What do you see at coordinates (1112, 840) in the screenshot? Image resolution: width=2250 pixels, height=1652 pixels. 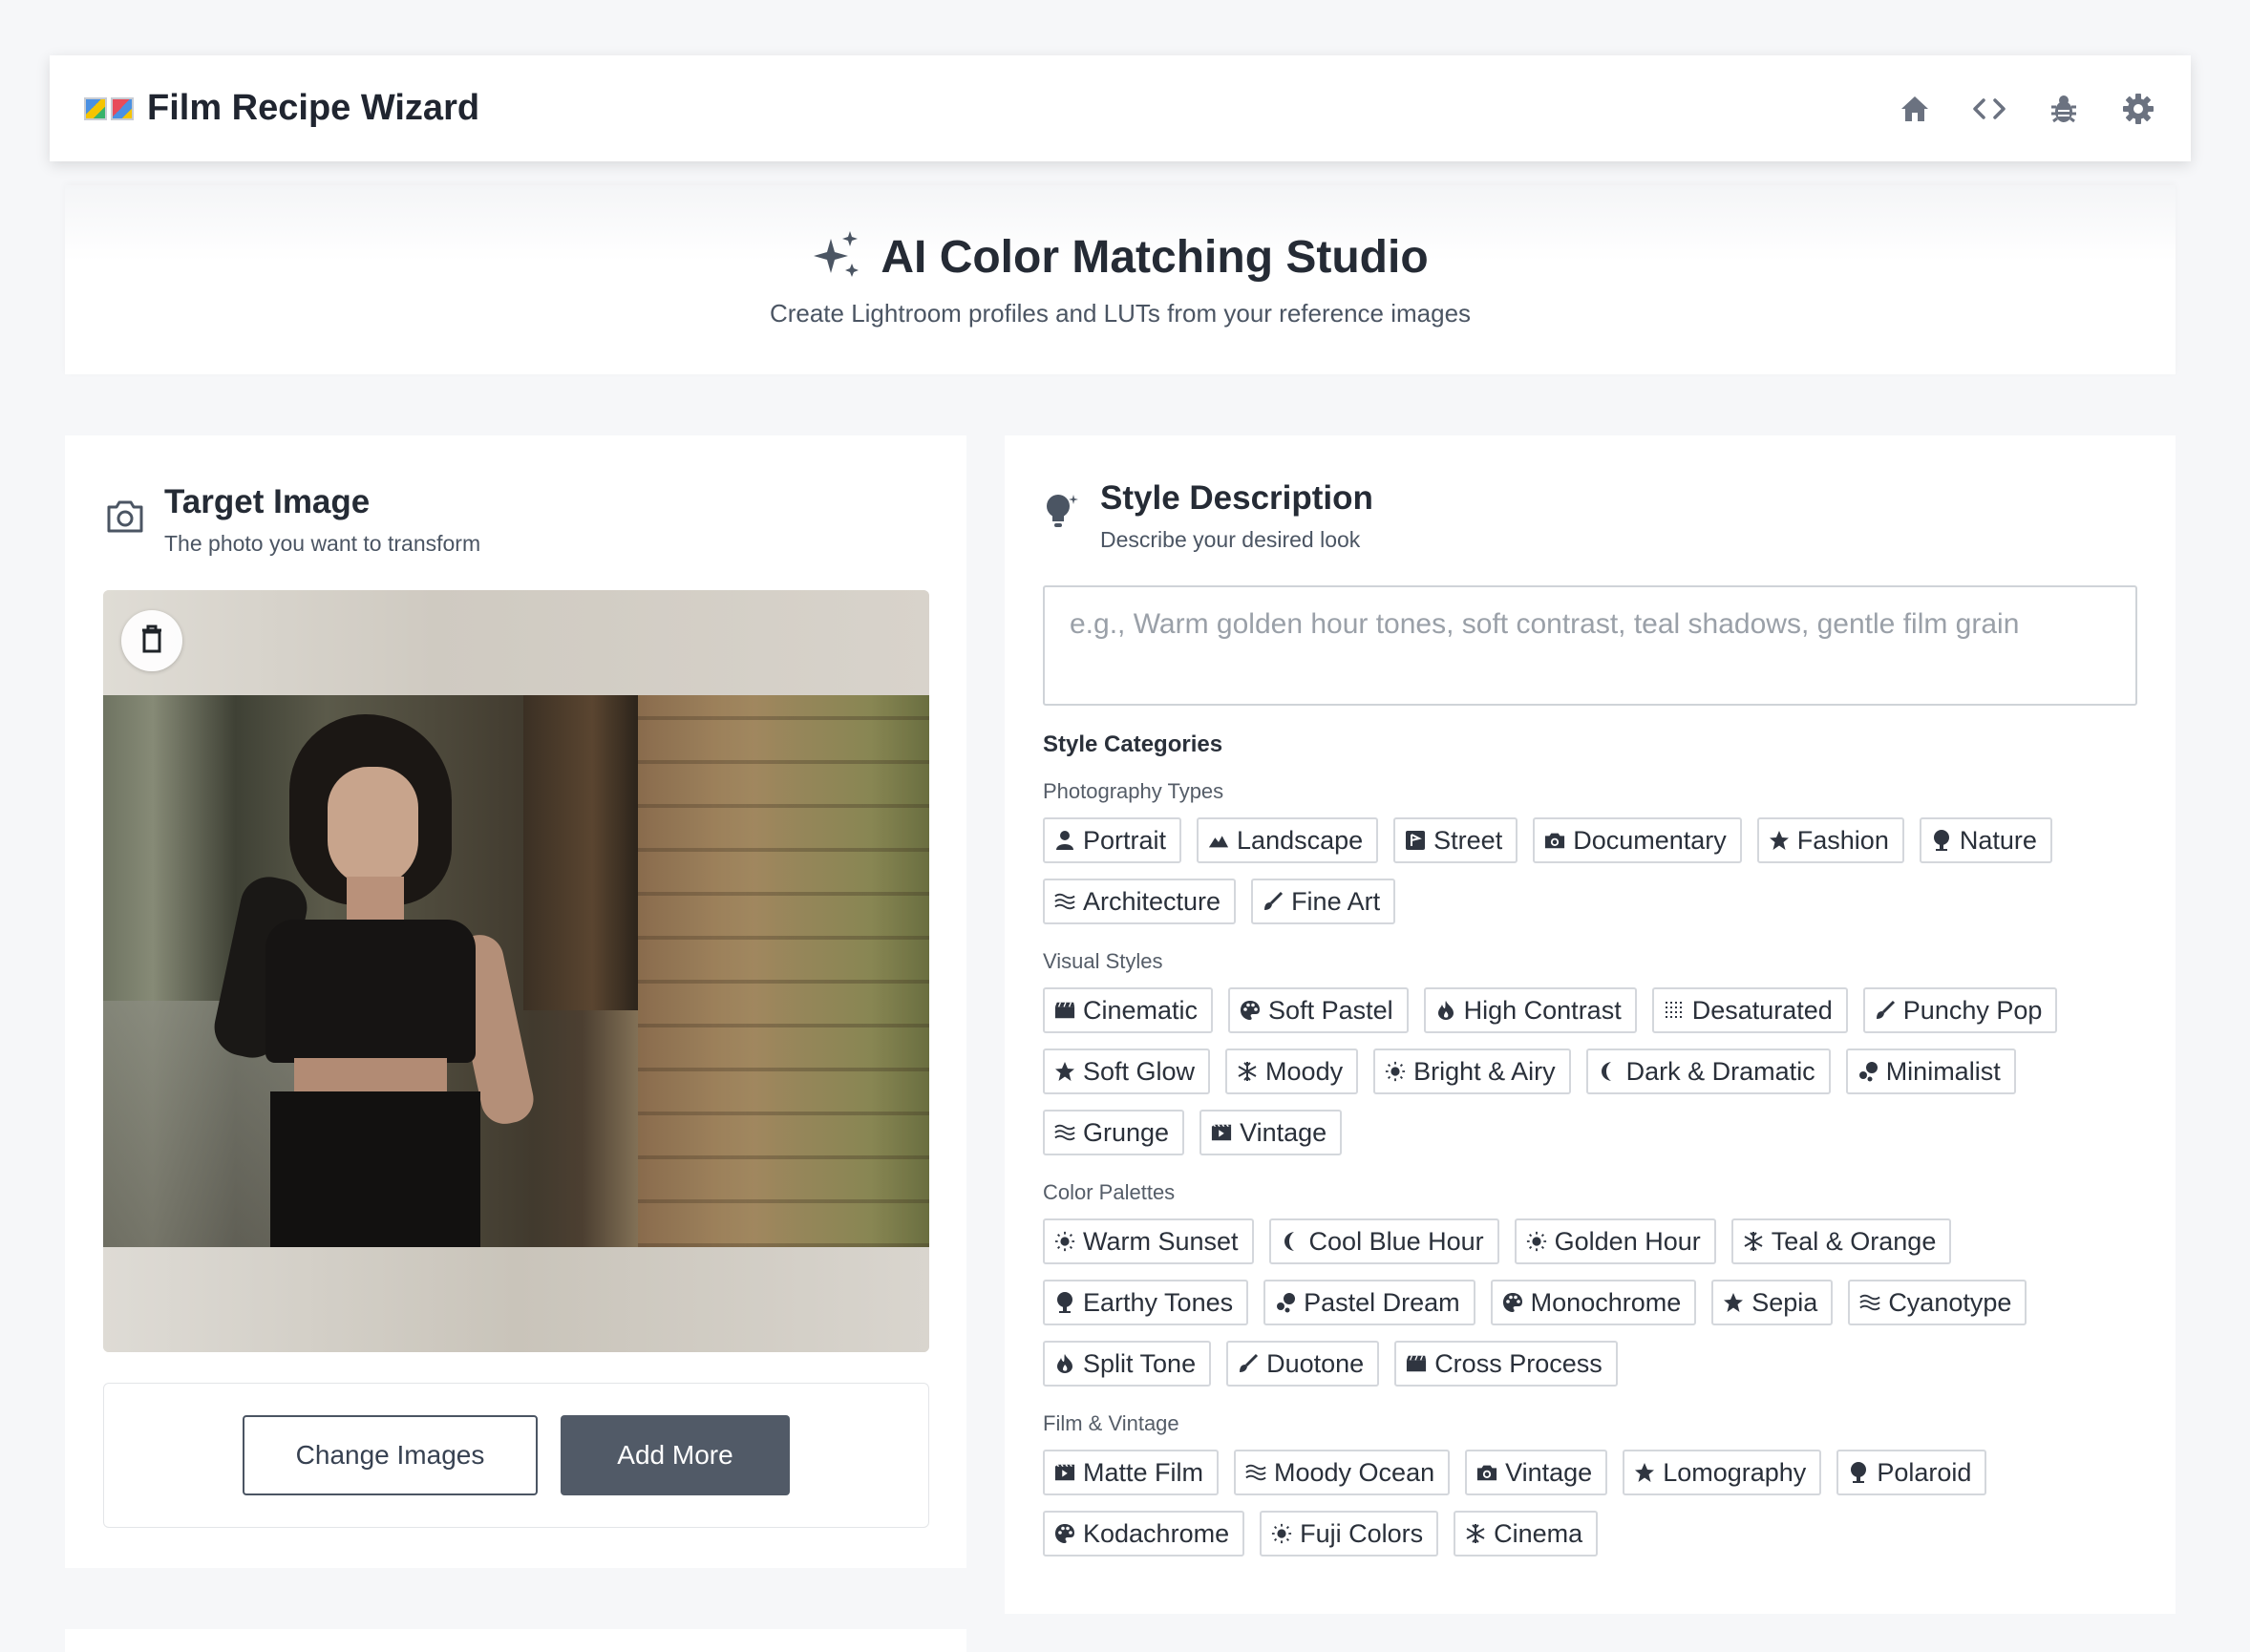 I see `style-chip-portrait: Portrait` at bounding box center [1112, 840].